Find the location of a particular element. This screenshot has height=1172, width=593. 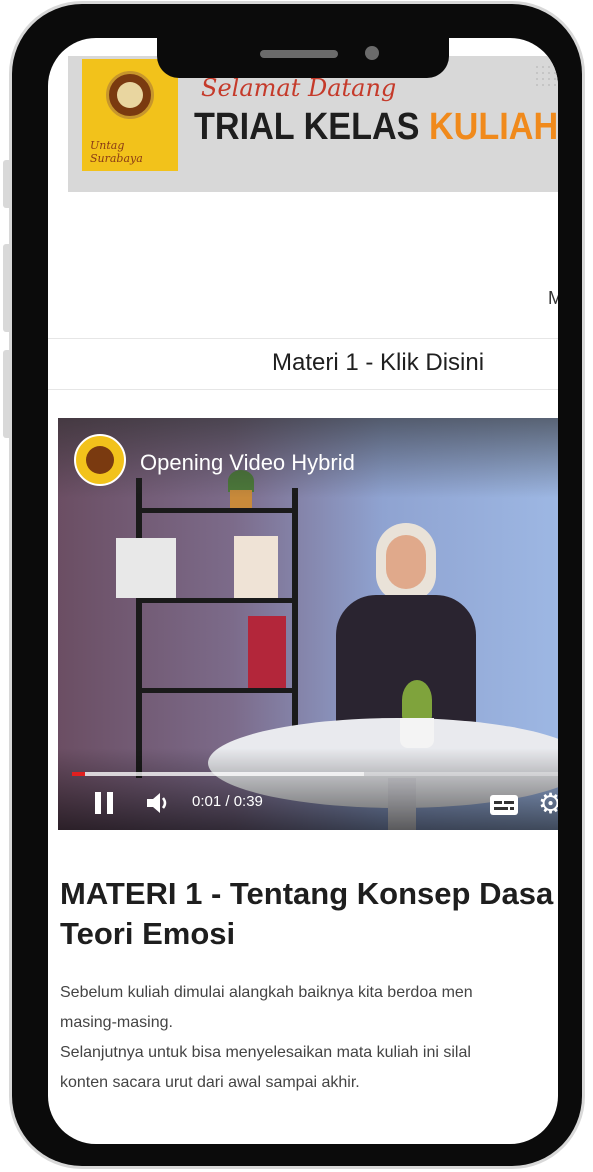

heading-line-2: Teori Emosi is located at coordinates (148, 933).